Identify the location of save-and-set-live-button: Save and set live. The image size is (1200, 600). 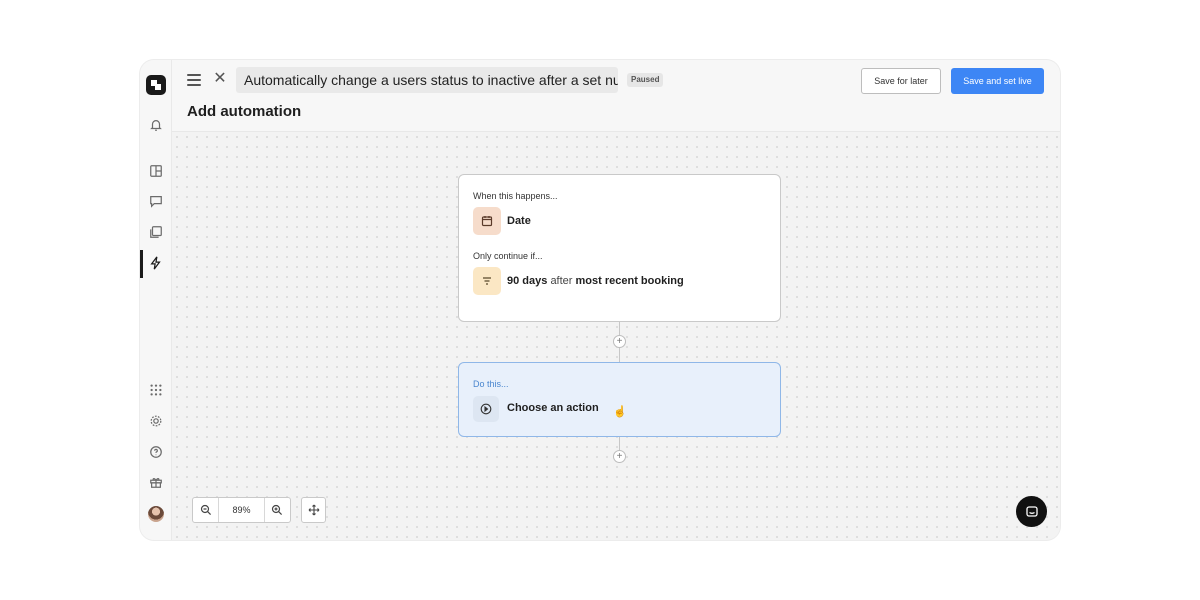
(997, 81).